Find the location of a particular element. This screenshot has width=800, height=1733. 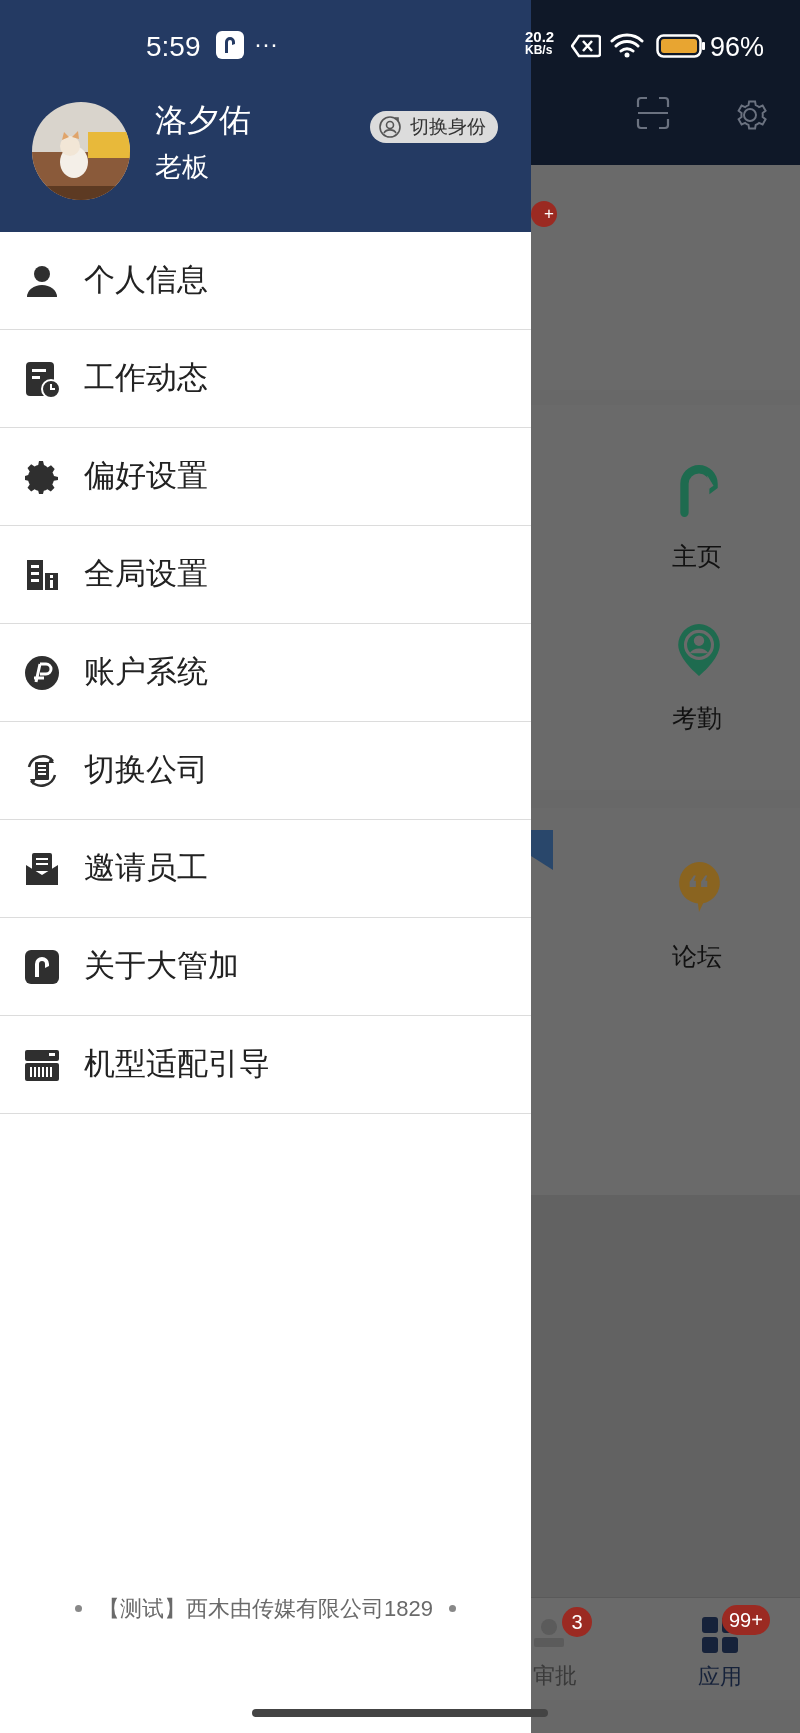

network-unit: KB/s is located at coordinates (539, 50).